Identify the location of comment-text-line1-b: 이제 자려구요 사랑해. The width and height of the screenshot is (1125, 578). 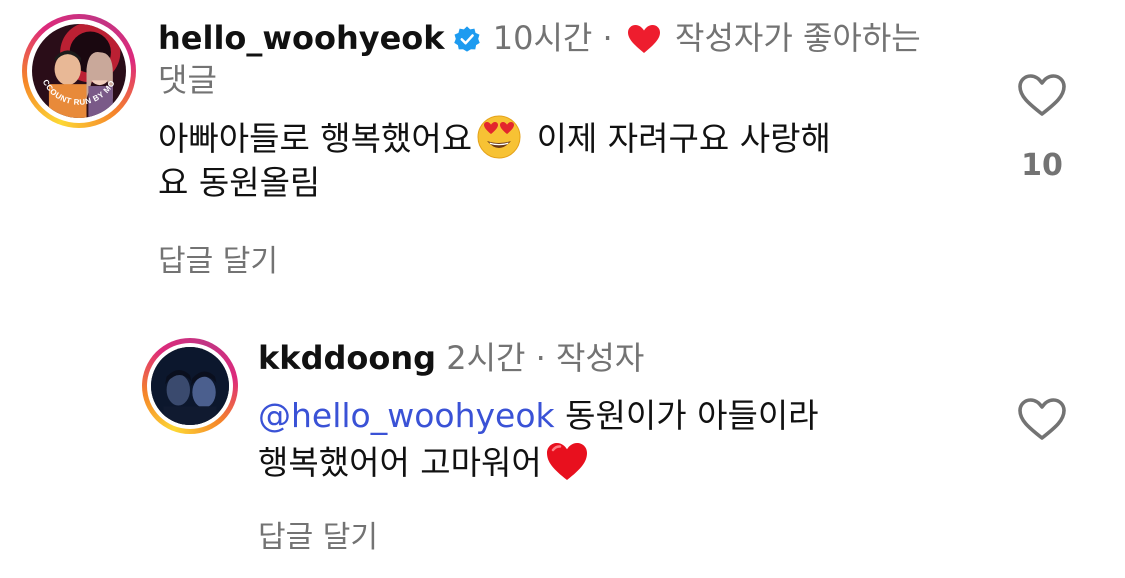
(683, 138).